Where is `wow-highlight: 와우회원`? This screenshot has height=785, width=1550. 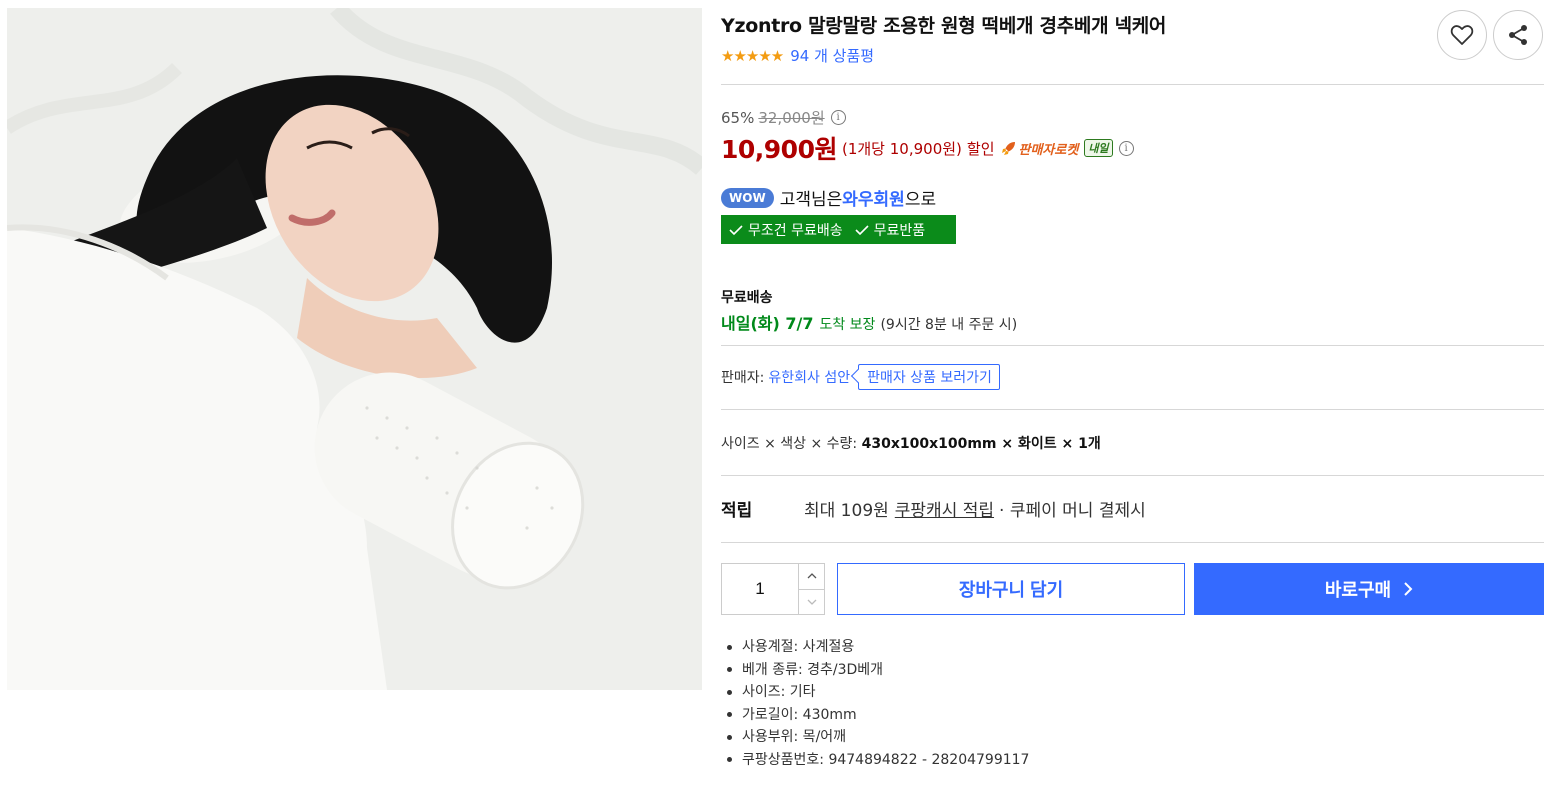 wow-highlight: 와우회원 is located at coordinates (873, 200).